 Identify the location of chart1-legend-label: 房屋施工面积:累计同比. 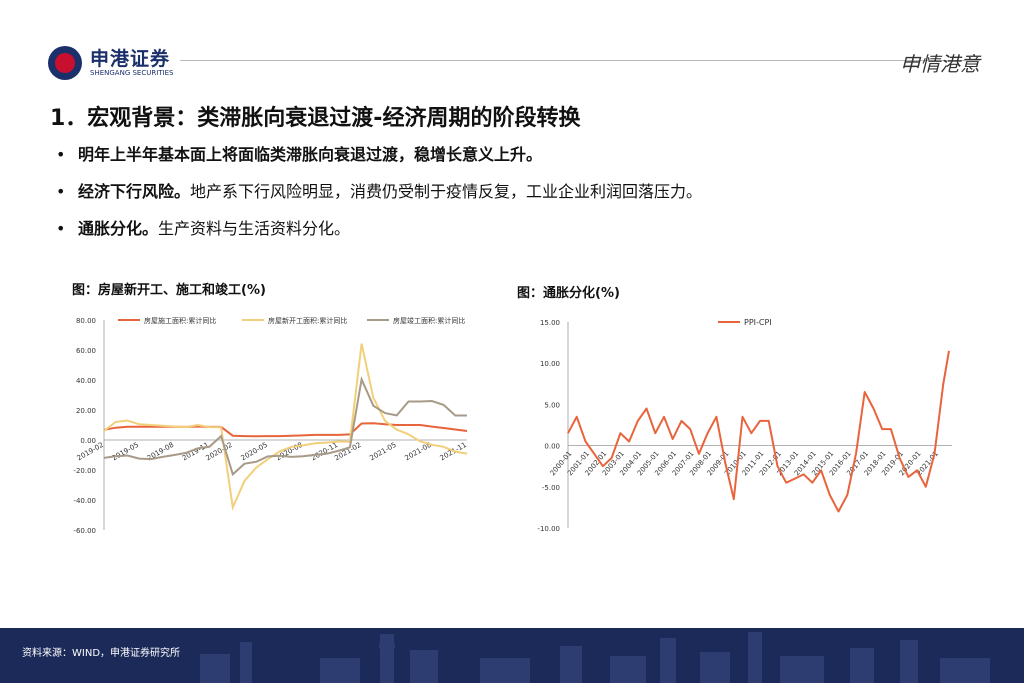
(180, 320).